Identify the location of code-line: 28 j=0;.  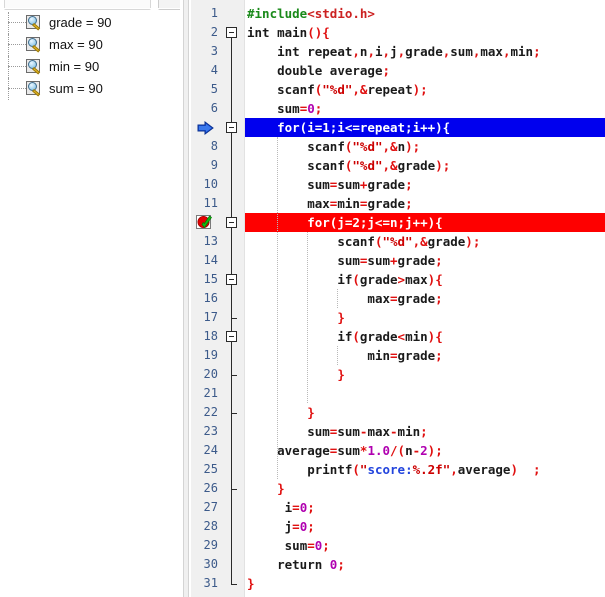
(398, 526).